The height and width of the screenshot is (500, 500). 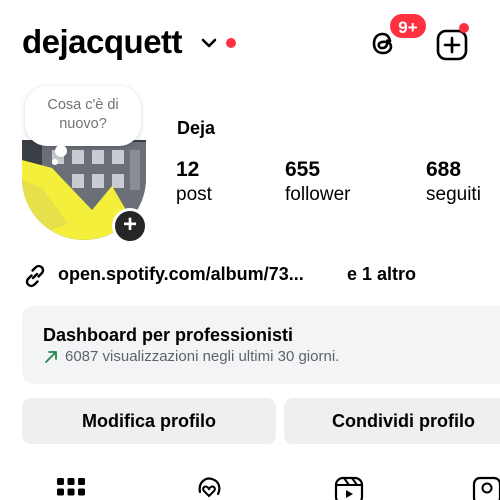 What do you see at coordinates (303, 169) in the screenshot?
I see `stat-followers-value: 655` at bounding box center [303, 169].